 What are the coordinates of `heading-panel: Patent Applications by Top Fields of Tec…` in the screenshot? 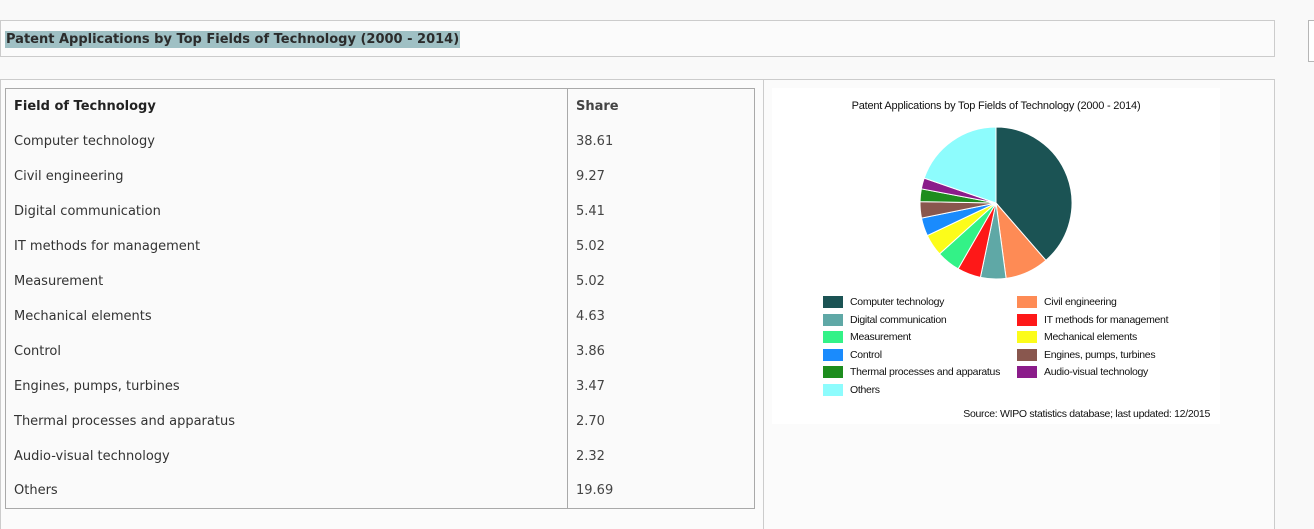 It's located at (637, 38).